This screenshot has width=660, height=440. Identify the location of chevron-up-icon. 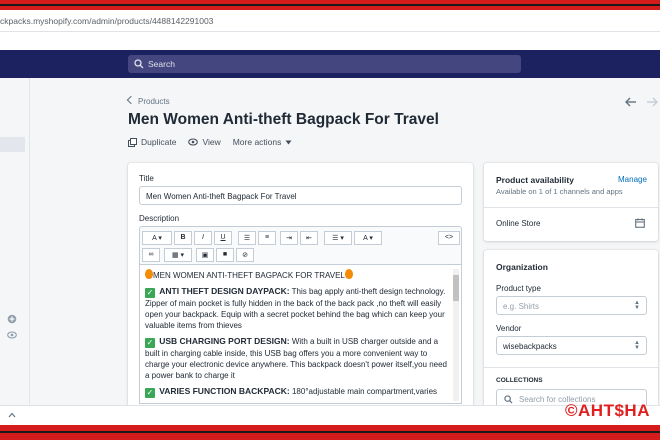
(12, 415).